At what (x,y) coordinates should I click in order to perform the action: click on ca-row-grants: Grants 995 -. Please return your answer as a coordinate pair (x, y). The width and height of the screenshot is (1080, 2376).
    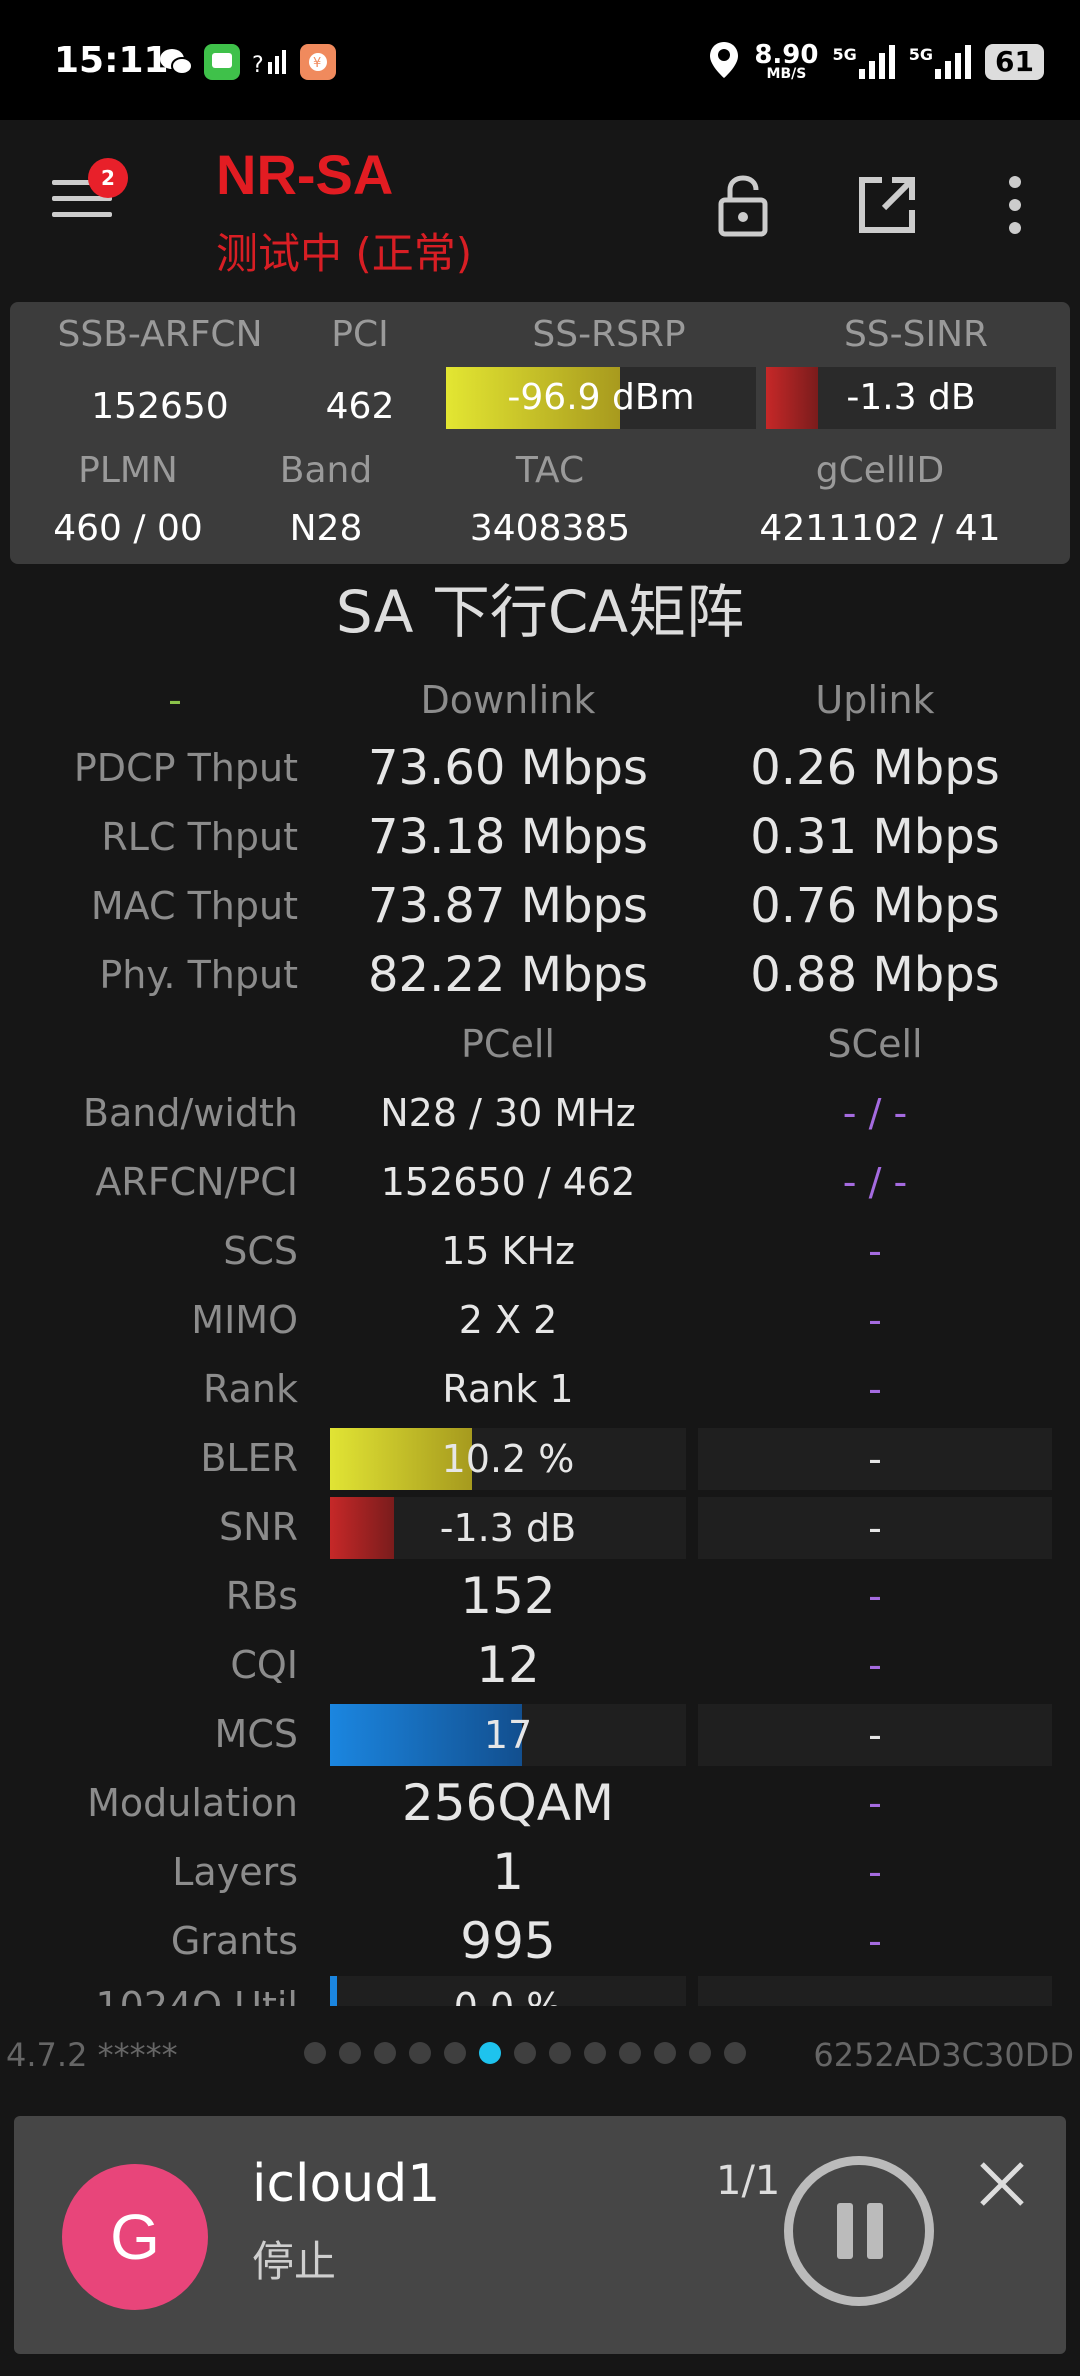
    Looking at the image, I should click on (540, 1941).